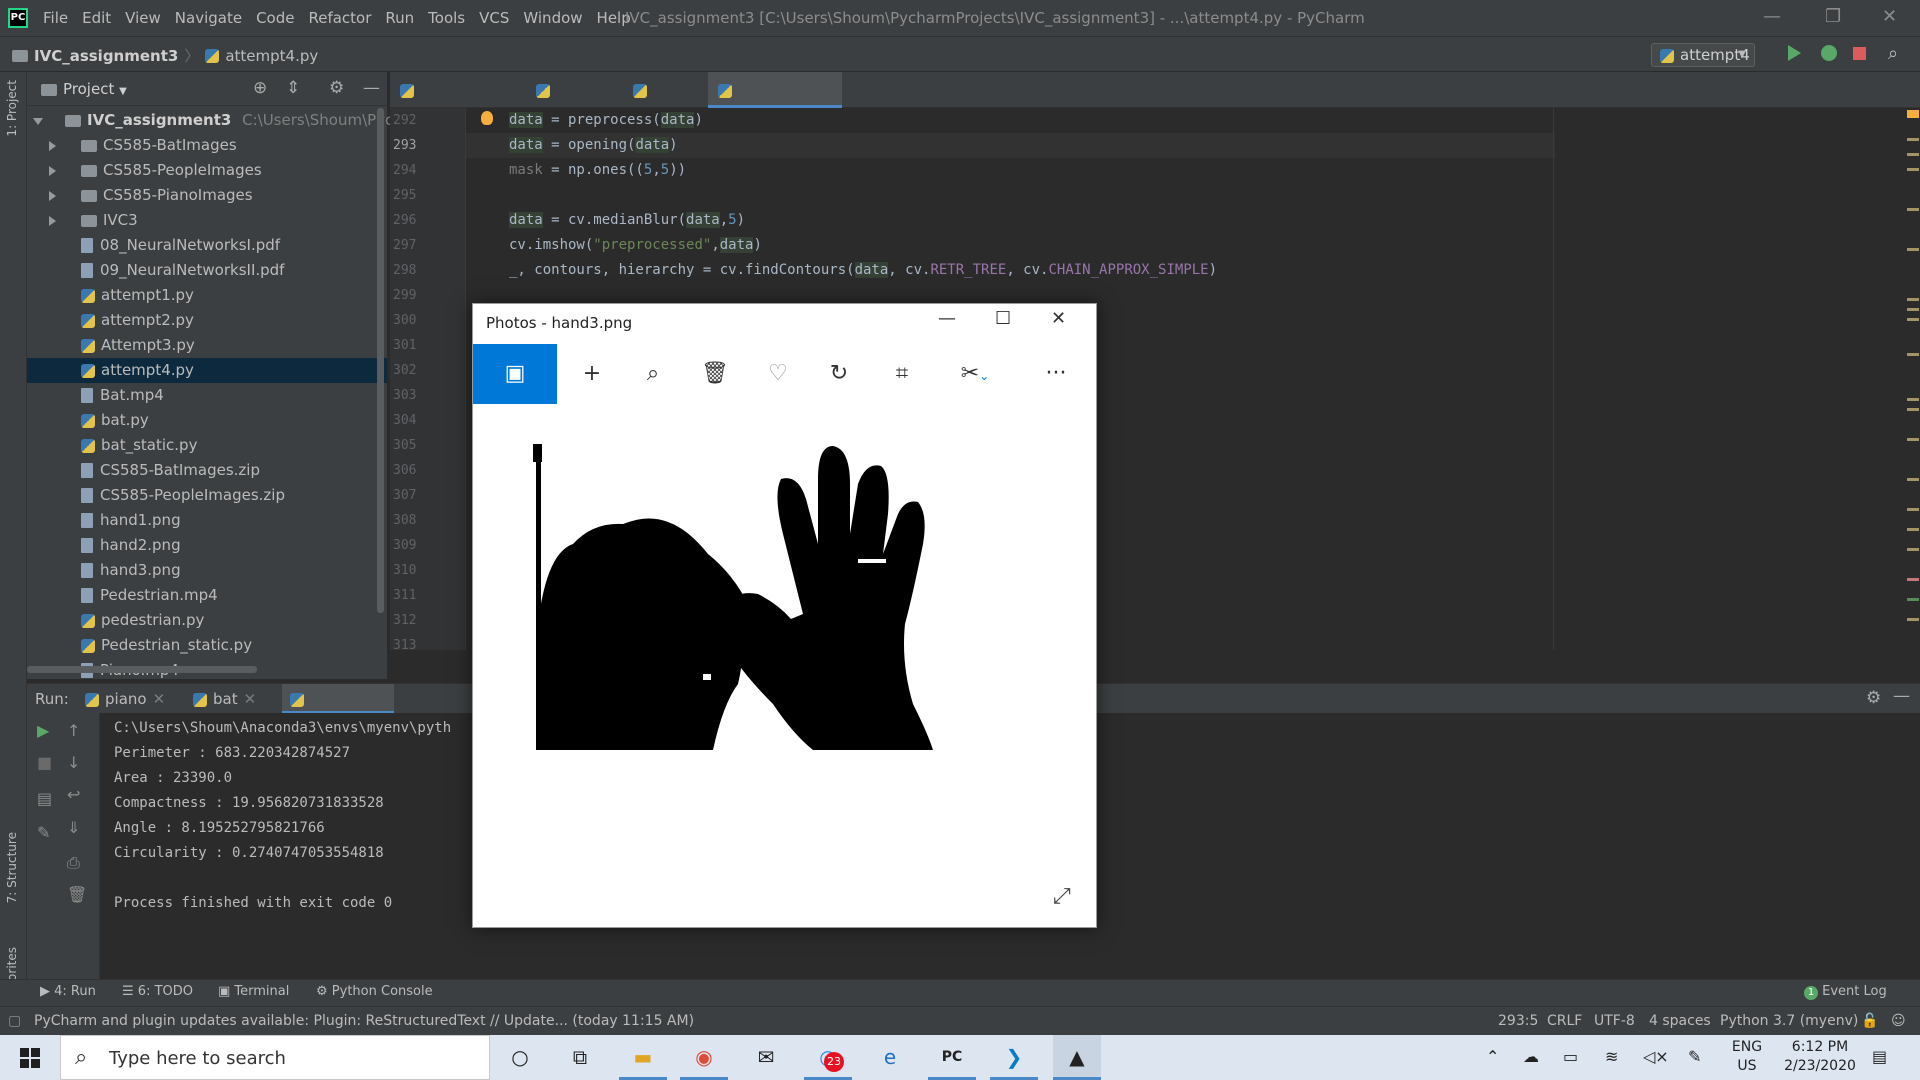 The image size is (1920, 1080). I want to click on collapse-all-icon: ⇕, so click(293, 88).